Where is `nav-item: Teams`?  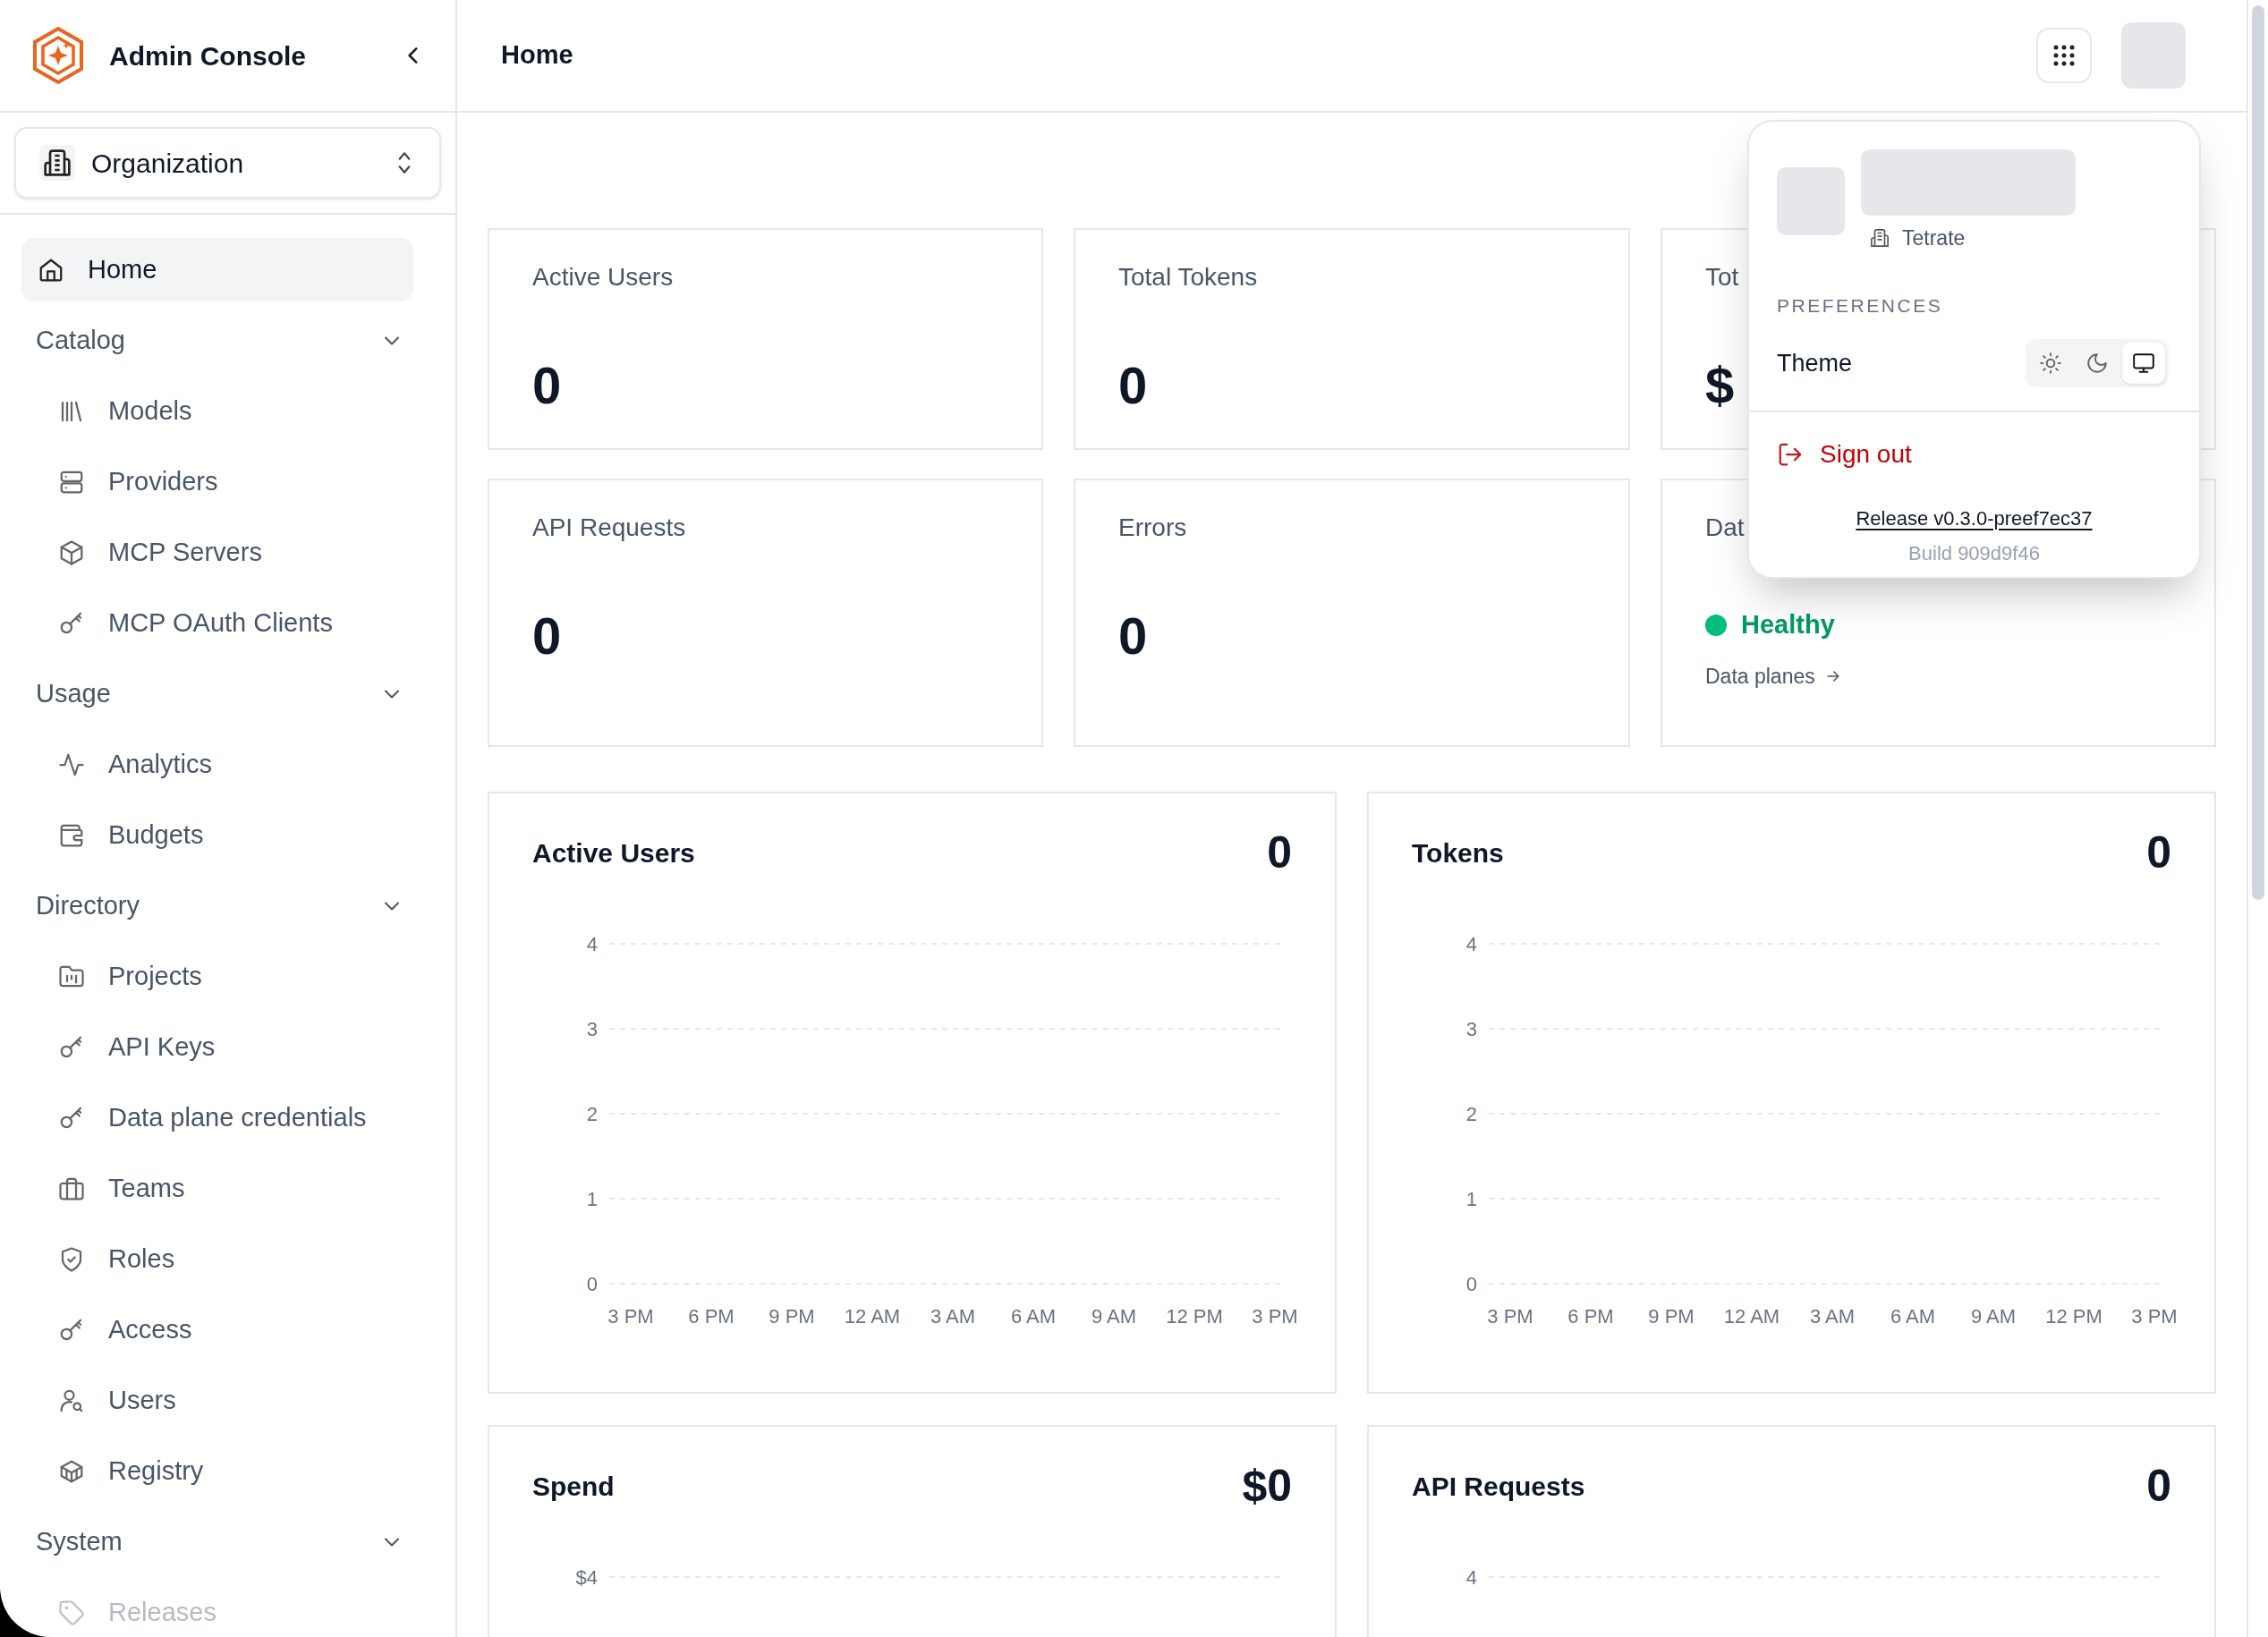
nav-item: Teams is located at coordinates (217, 1188).